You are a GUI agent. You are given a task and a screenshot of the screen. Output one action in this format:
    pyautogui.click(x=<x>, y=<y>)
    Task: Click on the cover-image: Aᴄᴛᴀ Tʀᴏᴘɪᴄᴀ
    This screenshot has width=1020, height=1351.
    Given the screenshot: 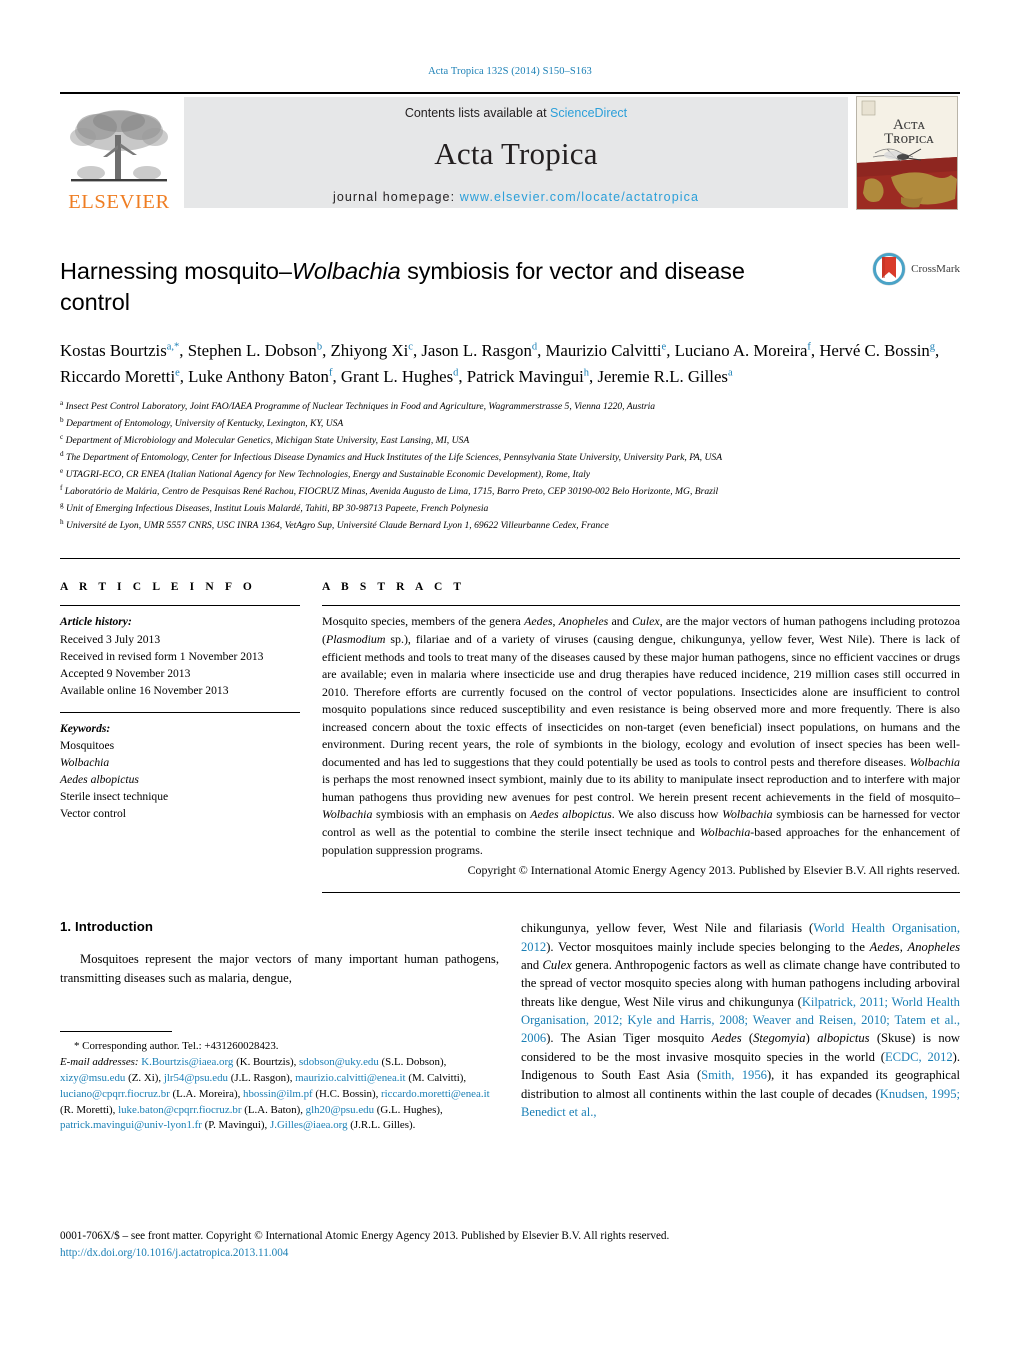 What is the action you would take?
    pyautogui.click(x=907, y=153)
    